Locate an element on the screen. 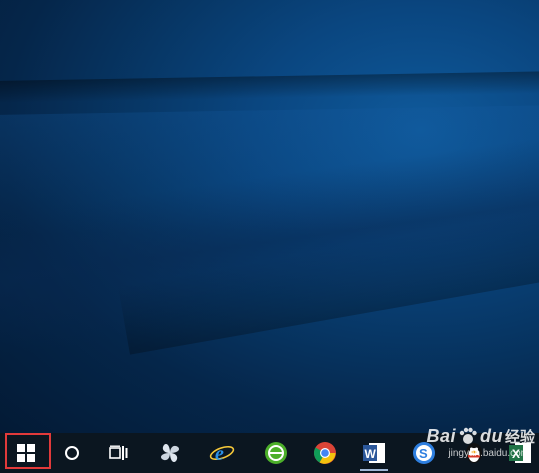 Image resolution: width=539 pixels, height=473 pixels. taskbar-app-pinwheel is located at coordinates (170, 453).